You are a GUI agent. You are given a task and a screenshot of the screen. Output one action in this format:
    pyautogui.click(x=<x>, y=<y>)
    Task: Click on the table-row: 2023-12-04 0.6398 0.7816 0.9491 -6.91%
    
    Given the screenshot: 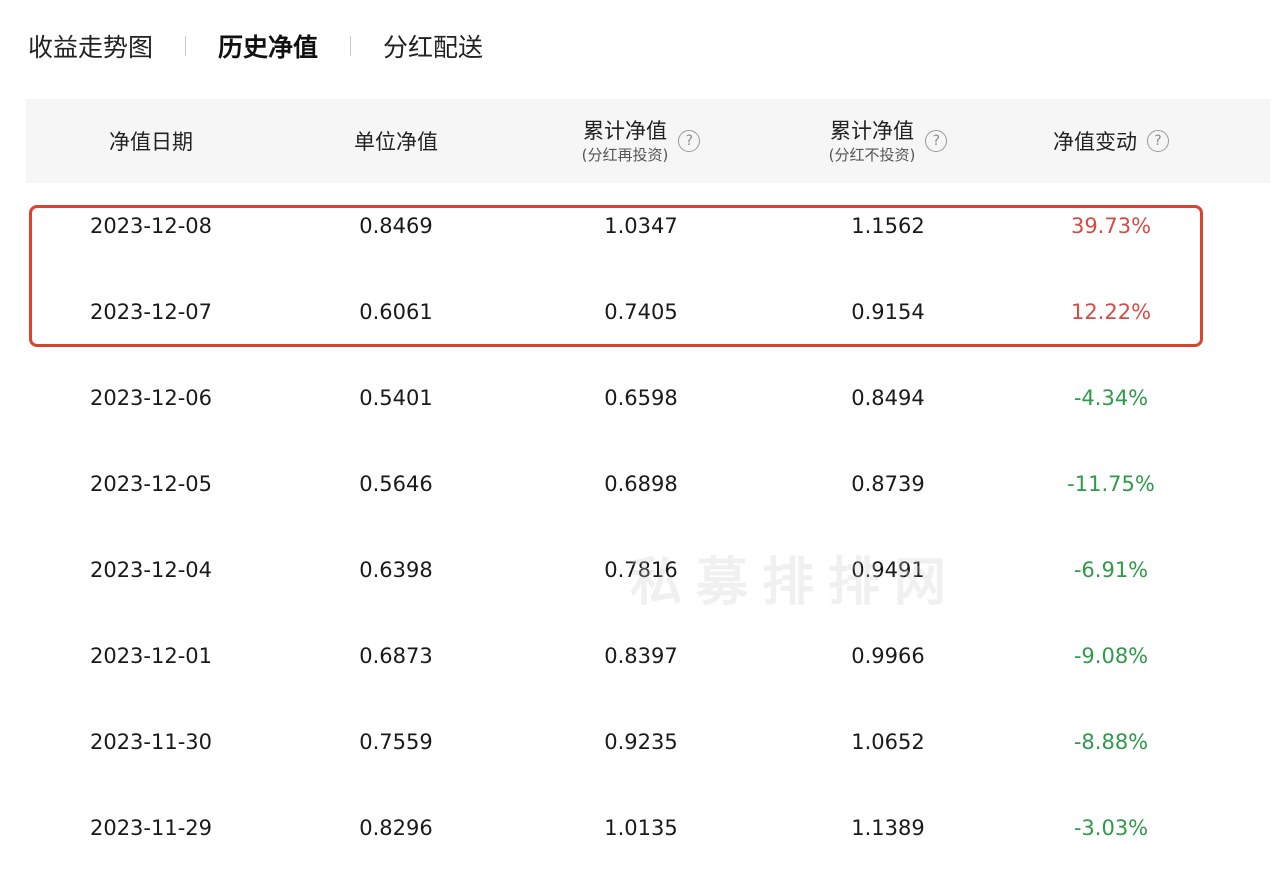 What is the action you would take?
    pyautogui.click(x=648, y=570)
    